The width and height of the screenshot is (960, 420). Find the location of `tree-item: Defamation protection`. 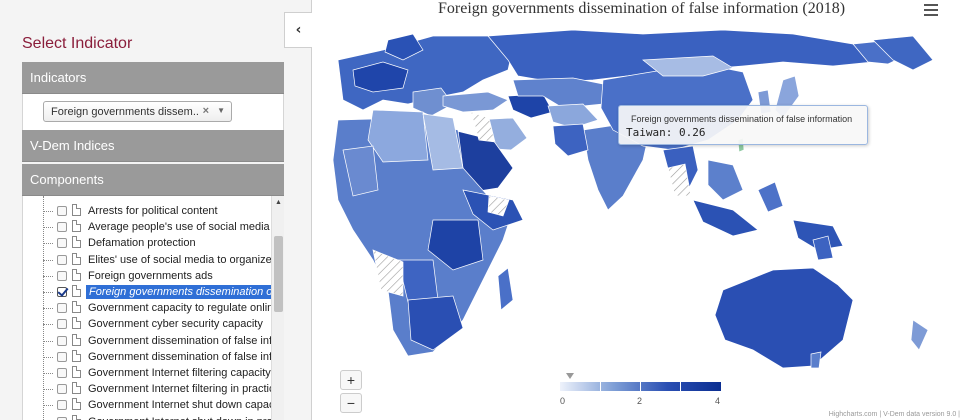

tree-item: Defamation protection is located at coordinates (147, 243).